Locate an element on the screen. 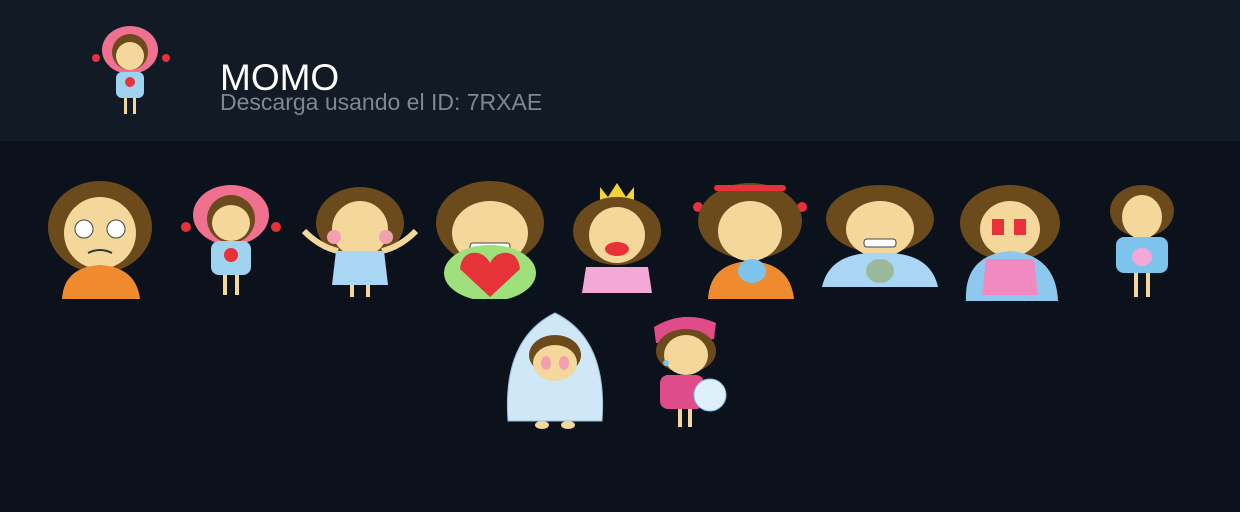 This screenshot has width=1240, height=512. pack-download-id: Descarga usando el ID: 7RXAE is located at coordinates (381, 102).